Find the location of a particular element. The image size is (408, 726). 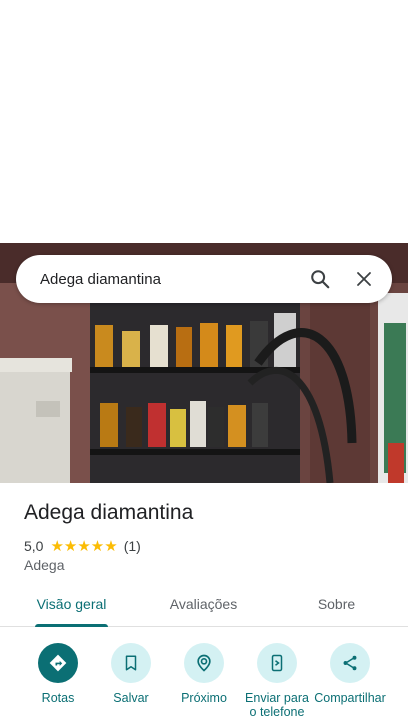

search-bar: Adega diamantina is located at coordinates (204, 279).